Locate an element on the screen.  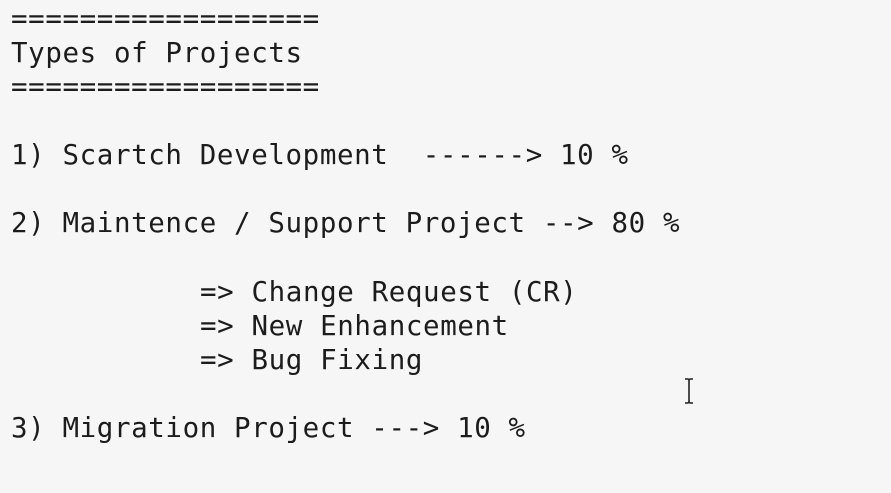
list-item-maintenance-support: 2) Maintence / Support Project --> 80 % is located at coordinates (346, 223).